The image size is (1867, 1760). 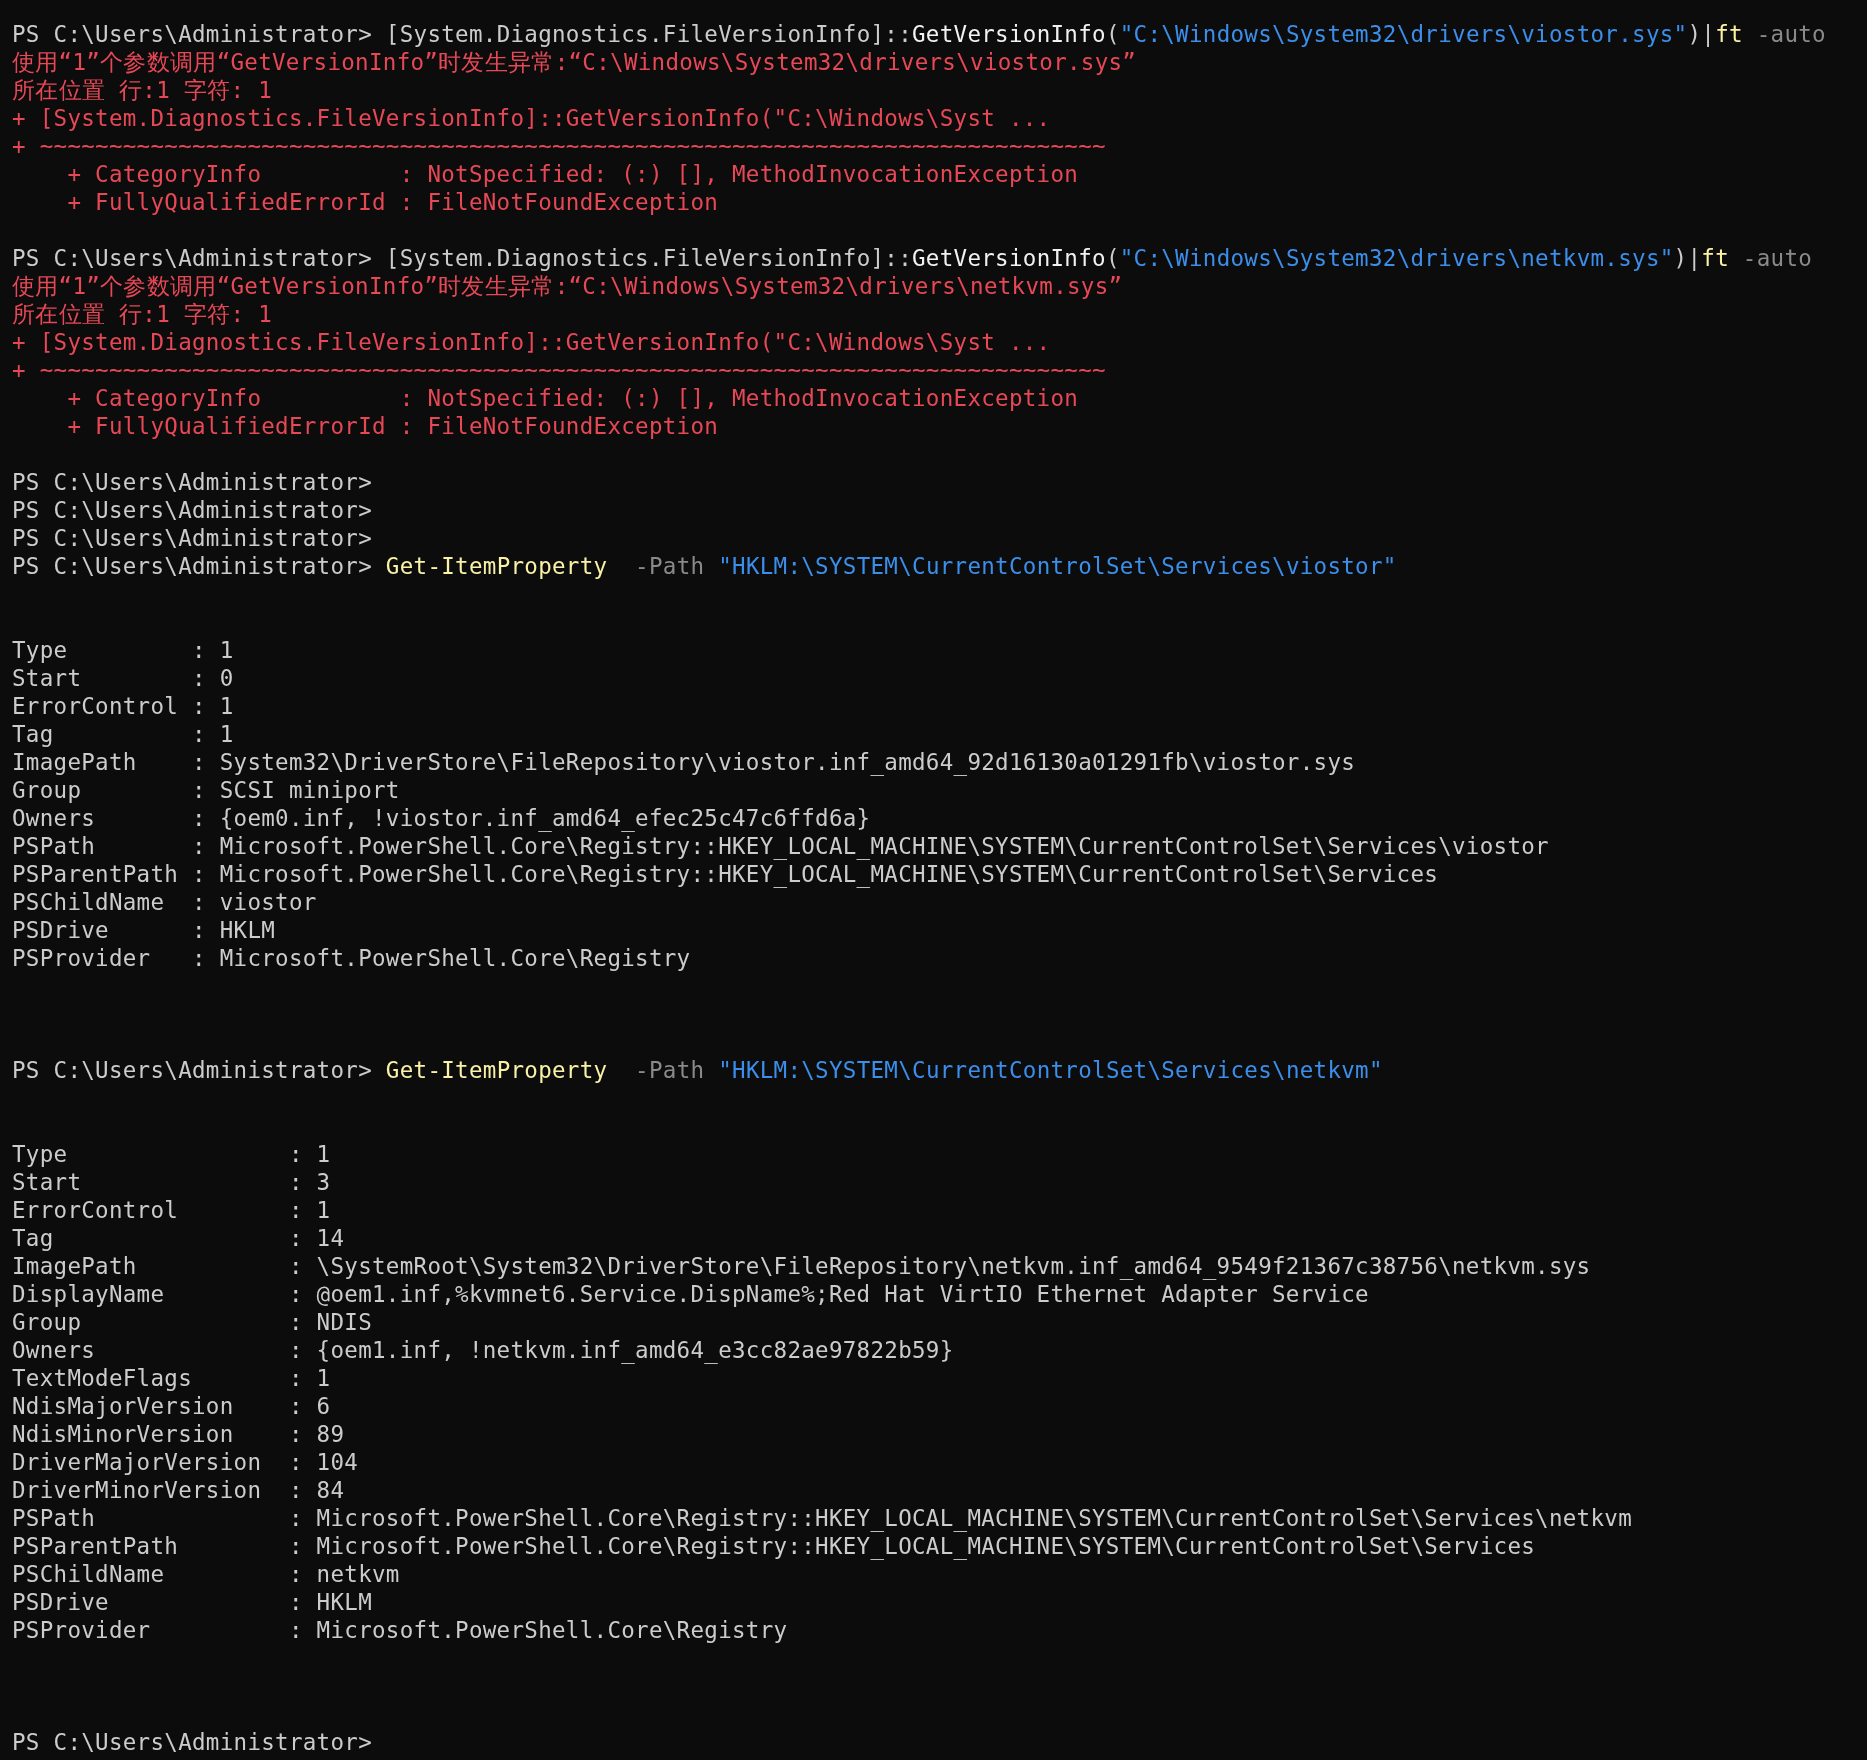 I want to click on string-literal: "HKLM:\SYSTEM\CurrentControlSet\Services\viostor", so click(x=1057, y=566).